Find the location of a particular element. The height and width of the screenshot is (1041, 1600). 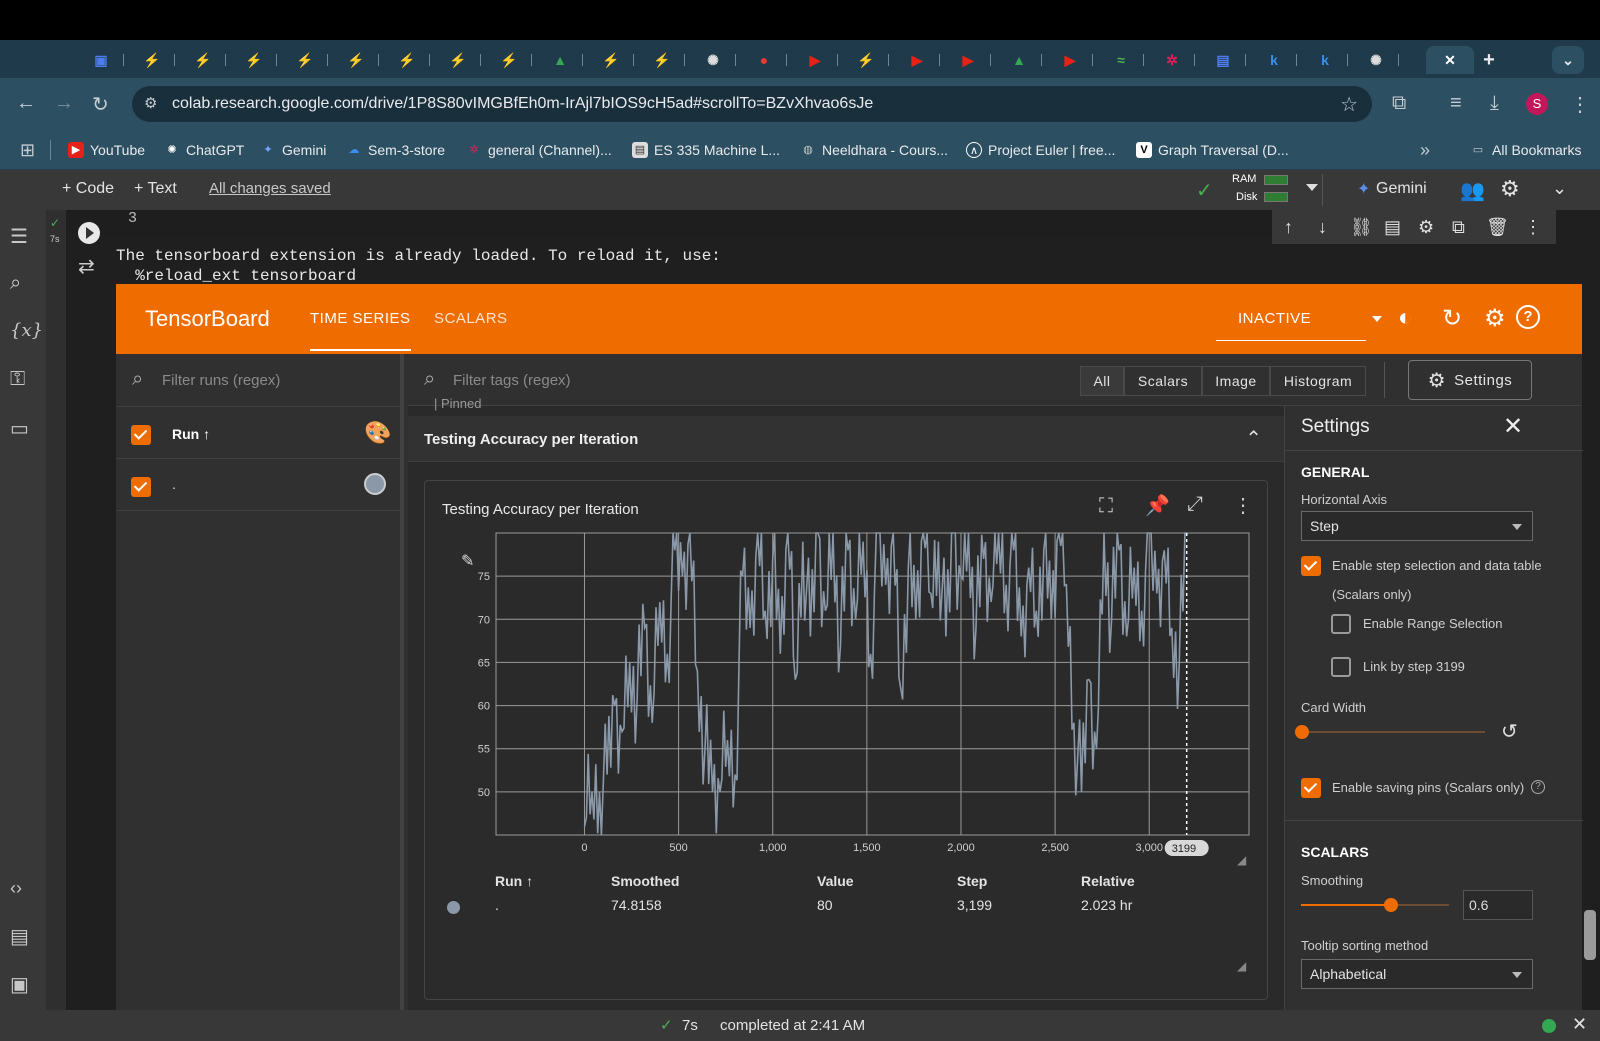

bookmarks-overflow-icon: » is located at coordinates (1425, 150).